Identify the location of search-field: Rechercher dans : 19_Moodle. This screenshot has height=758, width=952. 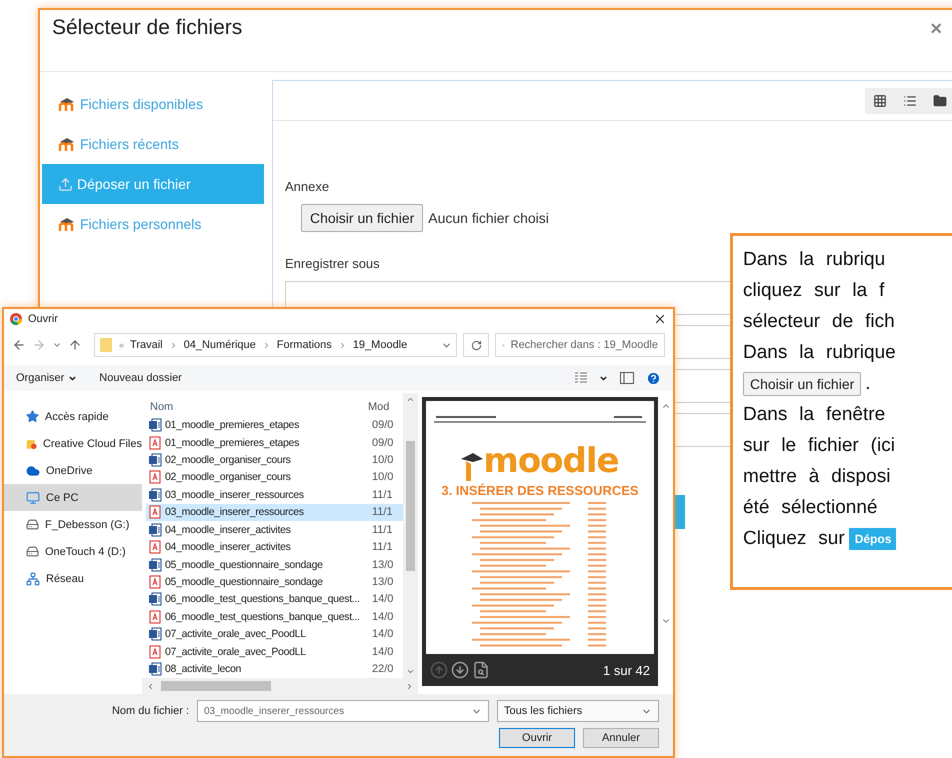
(580, 345).